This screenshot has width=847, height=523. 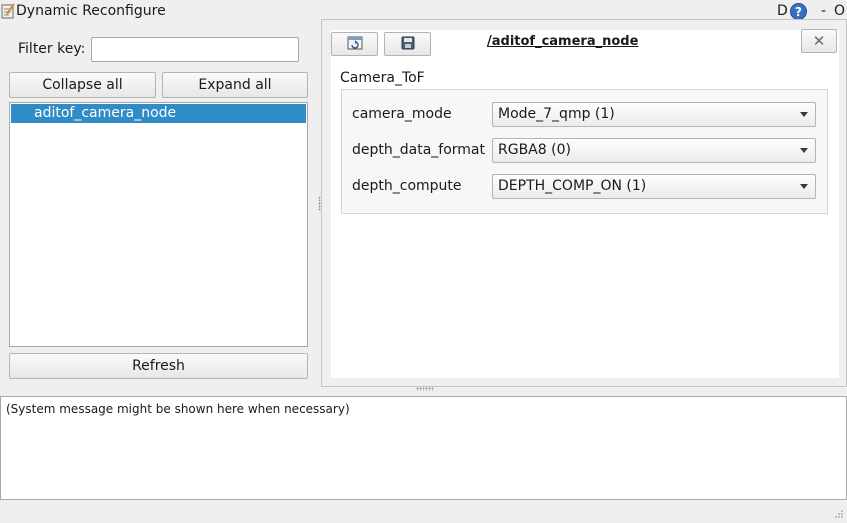 I want to click on close-node-button: ✕, so click(x=819, y=41).